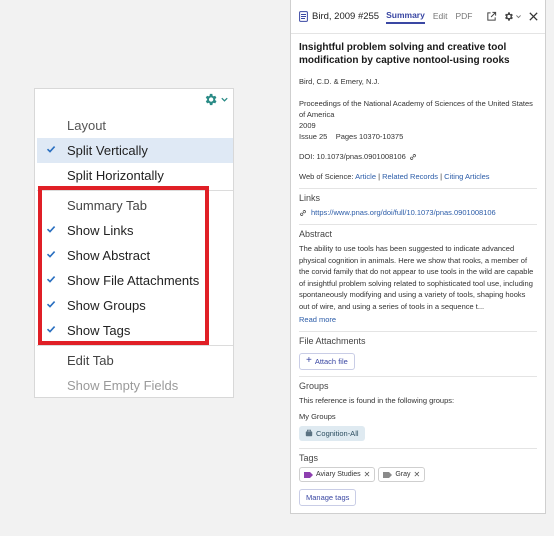  Describe the element at coordinates (339, 81) in the screenshot. I see `reference-authors: Bird, C.D. & Emery, N.J.` at that location.